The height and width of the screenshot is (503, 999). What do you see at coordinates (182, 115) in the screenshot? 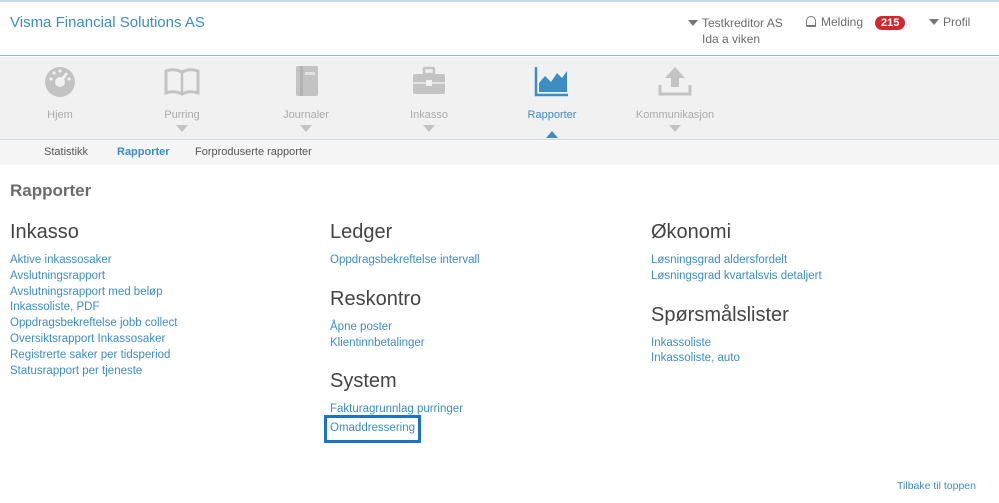
I see `nav-label-purring: Purring` at bounding box center [182, 115].